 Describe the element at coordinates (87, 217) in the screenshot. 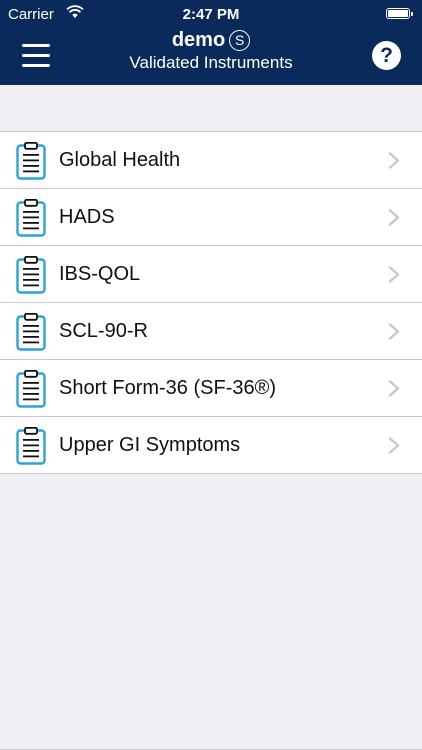

I see `list-item-label: HADS` at that location.